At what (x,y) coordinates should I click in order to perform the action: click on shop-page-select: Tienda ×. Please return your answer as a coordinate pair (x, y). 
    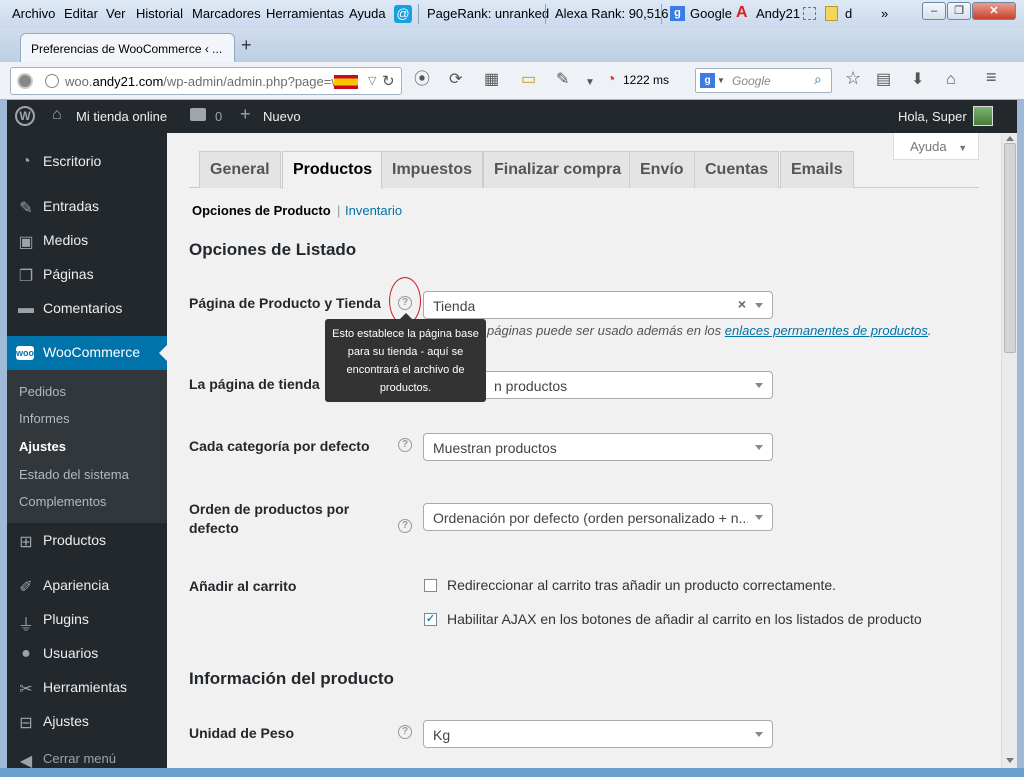
    Looking at the image, I should click on (598, 305).